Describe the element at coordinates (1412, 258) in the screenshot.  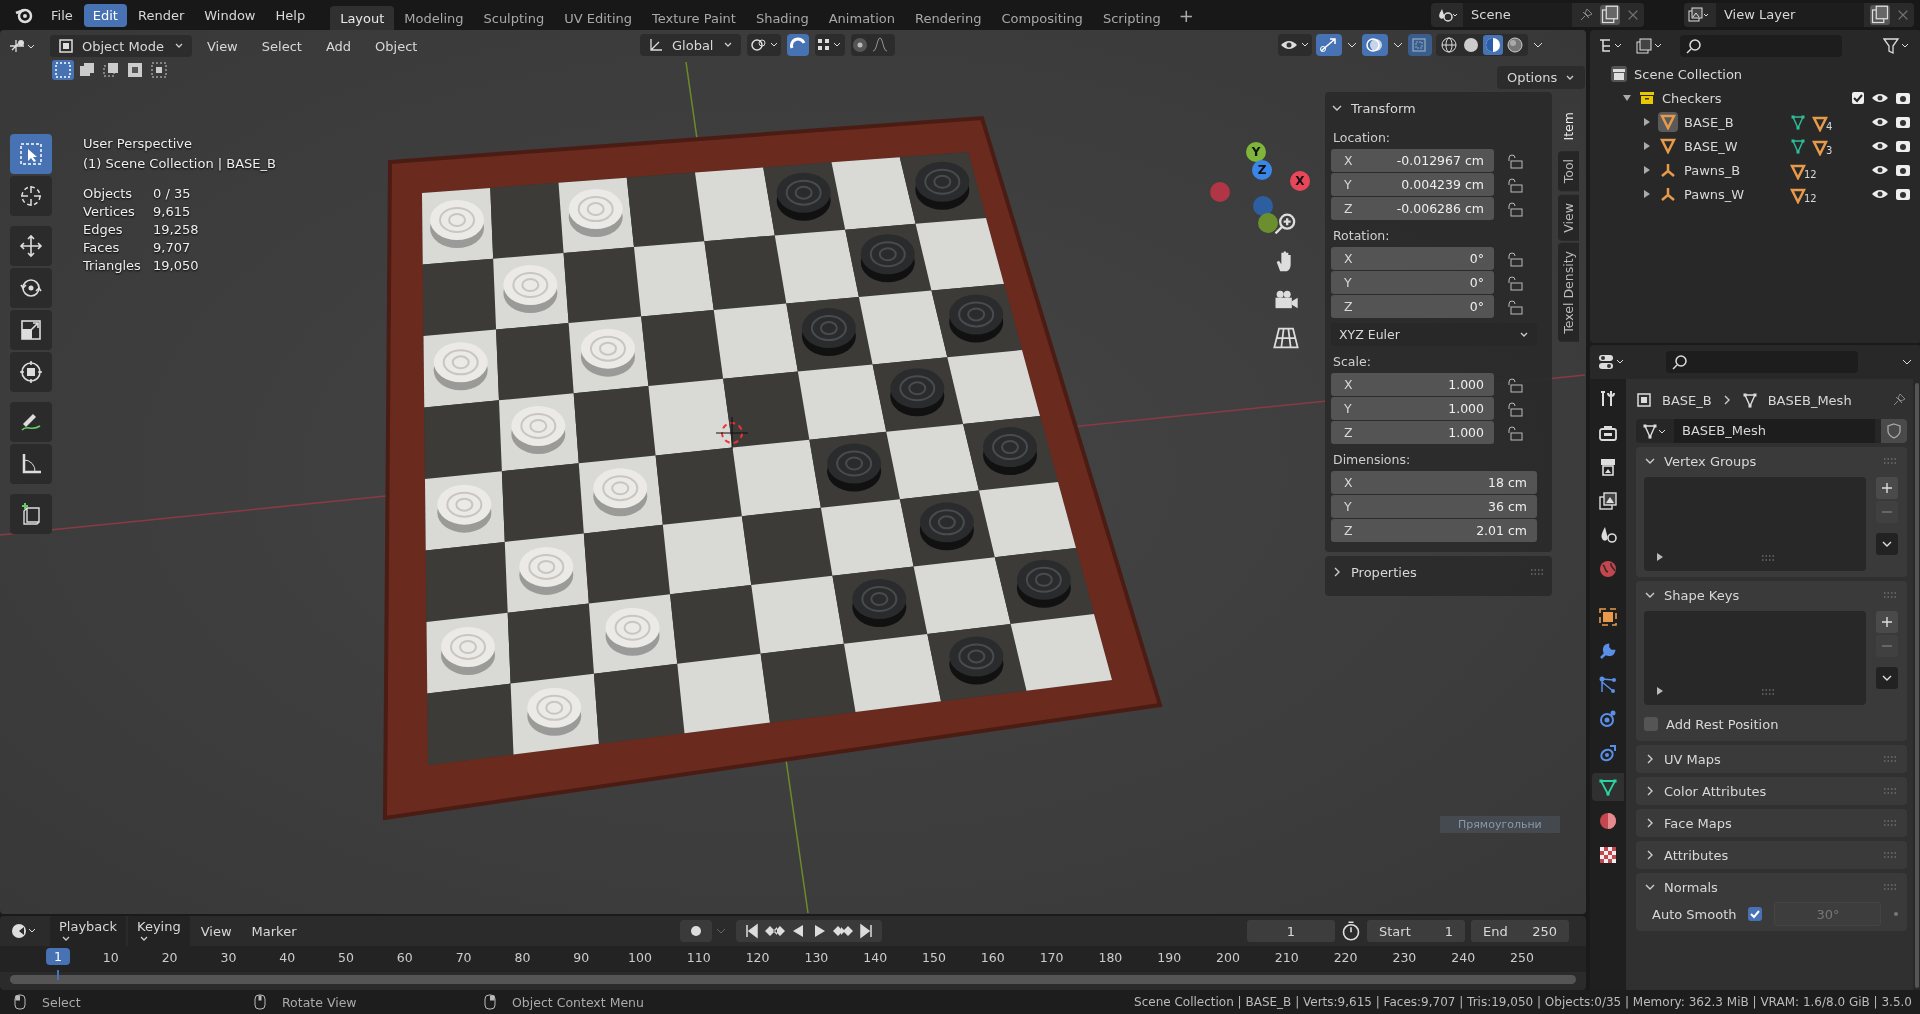
I see `number-field: X 0°` at that location.